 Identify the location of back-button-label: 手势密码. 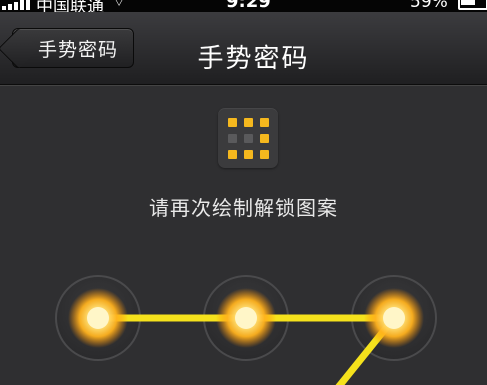
(77, 49).